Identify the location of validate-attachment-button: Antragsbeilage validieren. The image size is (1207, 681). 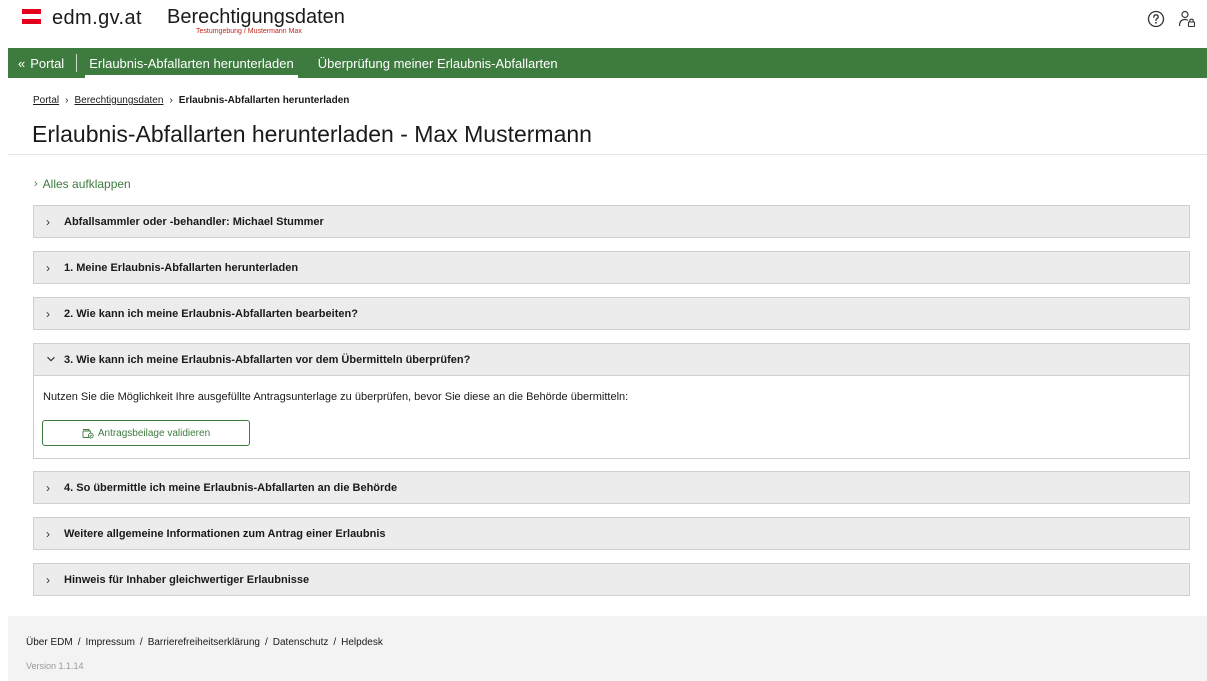
(146, 433).